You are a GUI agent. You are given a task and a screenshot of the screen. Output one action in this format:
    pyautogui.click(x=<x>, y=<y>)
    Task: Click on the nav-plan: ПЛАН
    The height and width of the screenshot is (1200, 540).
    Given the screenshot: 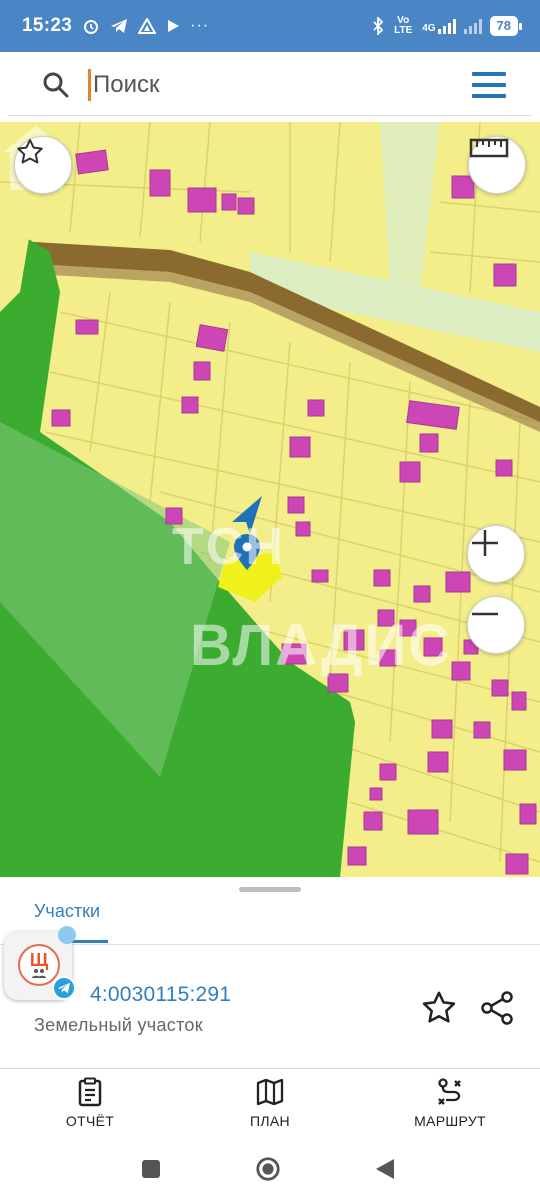 What is the action you would take?
    pyautogui.click(x=270, y=1105)
    